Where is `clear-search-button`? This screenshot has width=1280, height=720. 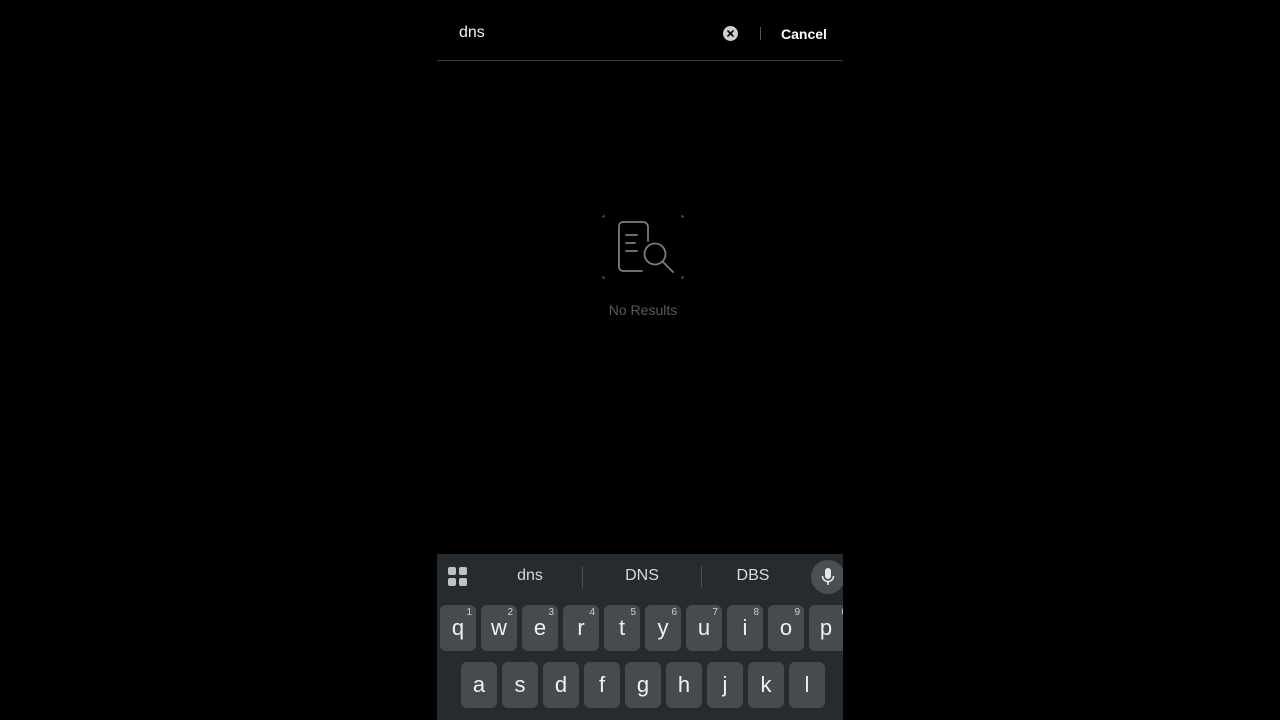 clear-search-button is located at coordinates (730, 33).